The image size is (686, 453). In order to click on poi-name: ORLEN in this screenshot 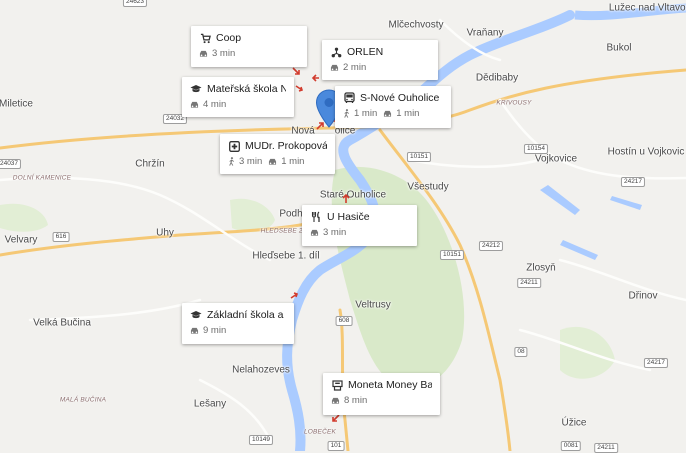, I will do `click(365, 52)`.